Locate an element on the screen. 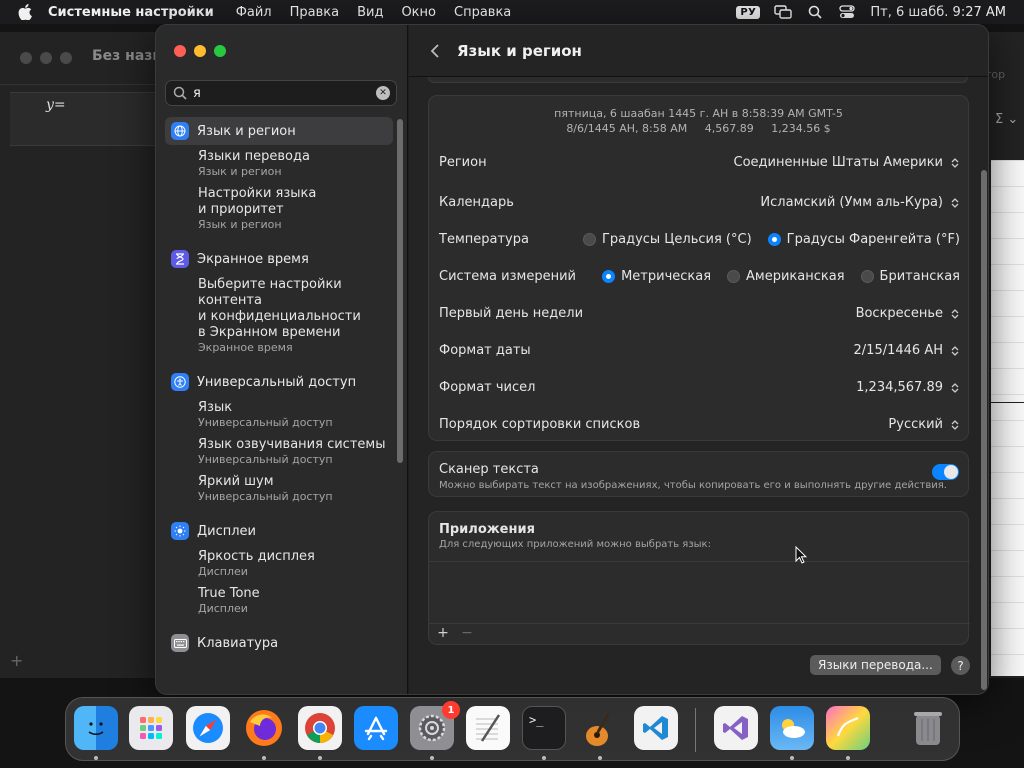 This screenshot has width=1024, height=768. system-settings-icon: 1 is located at coordinates (435, 725).